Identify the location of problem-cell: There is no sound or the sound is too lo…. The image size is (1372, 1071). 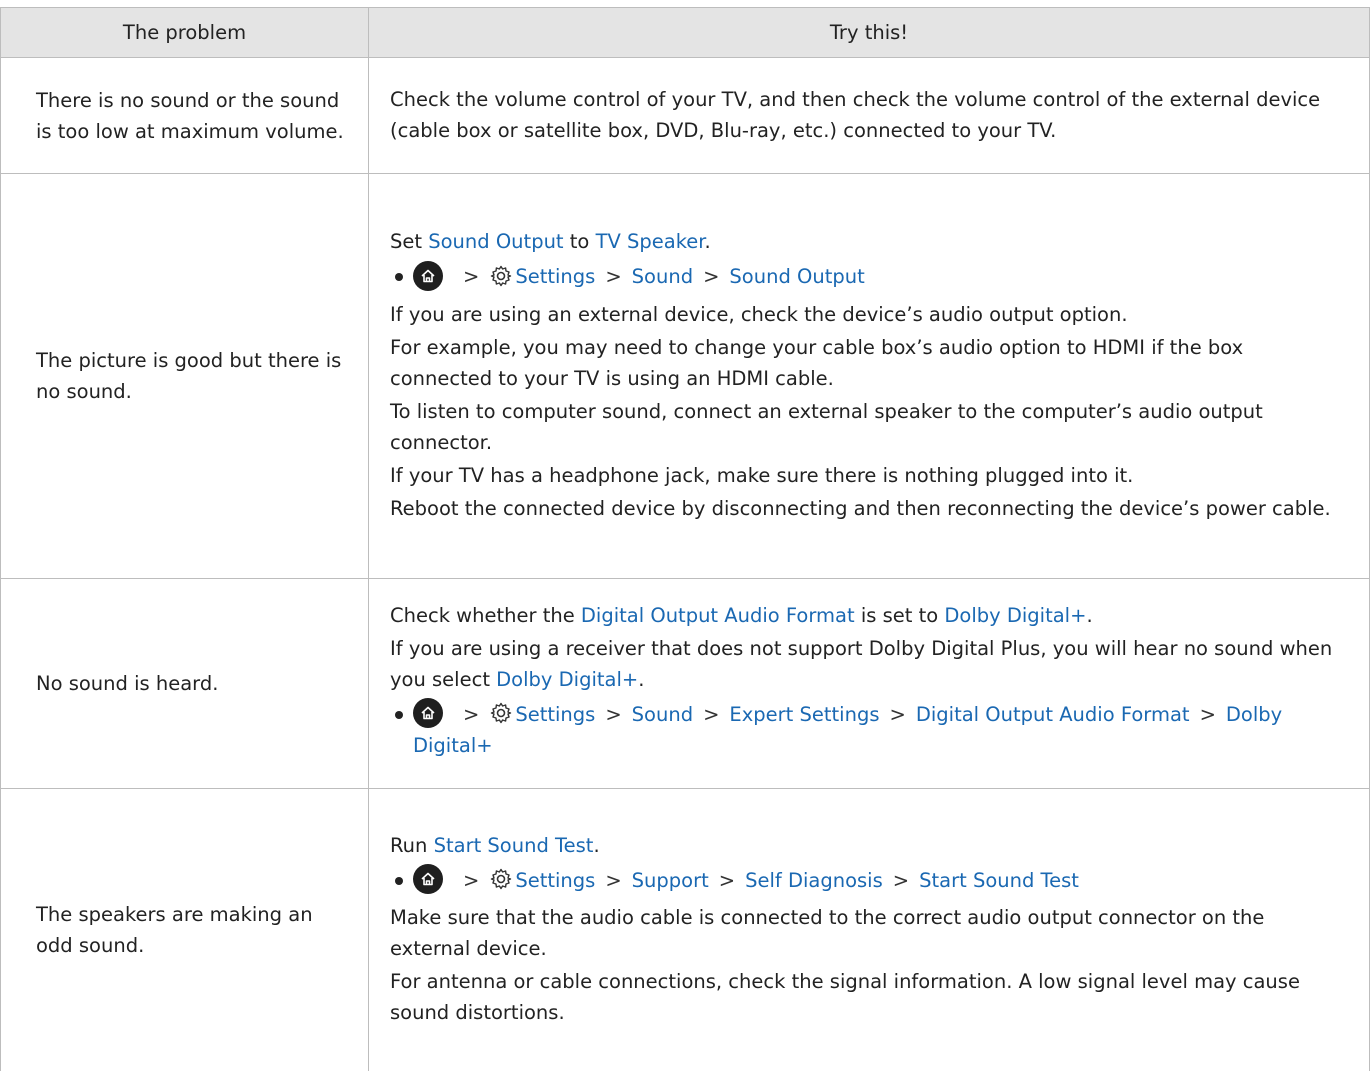
(184, 115).